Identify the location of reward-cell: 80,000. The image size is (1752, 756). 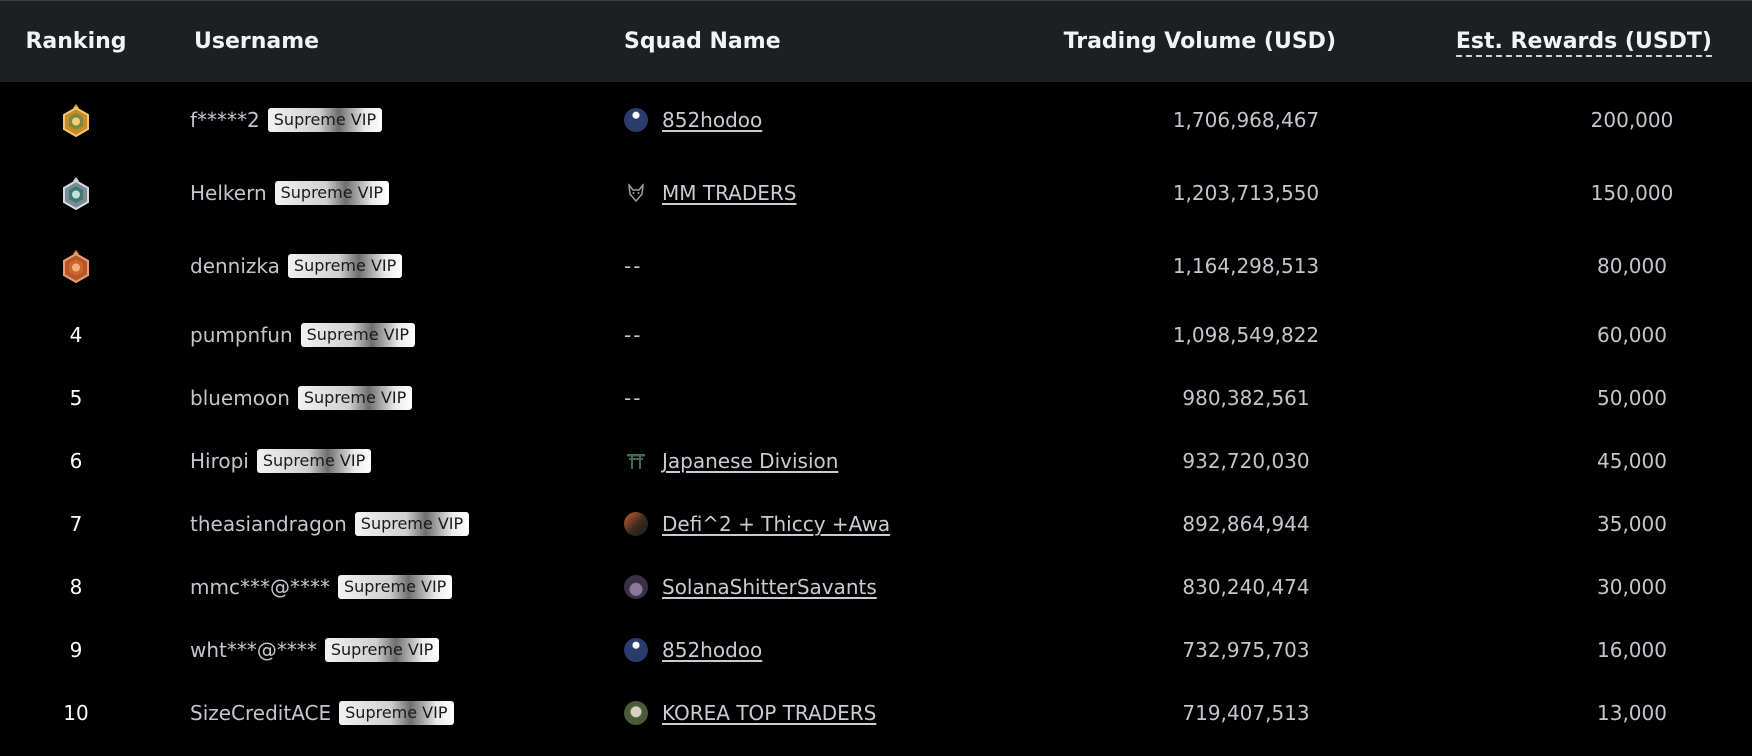
(1574, 266).